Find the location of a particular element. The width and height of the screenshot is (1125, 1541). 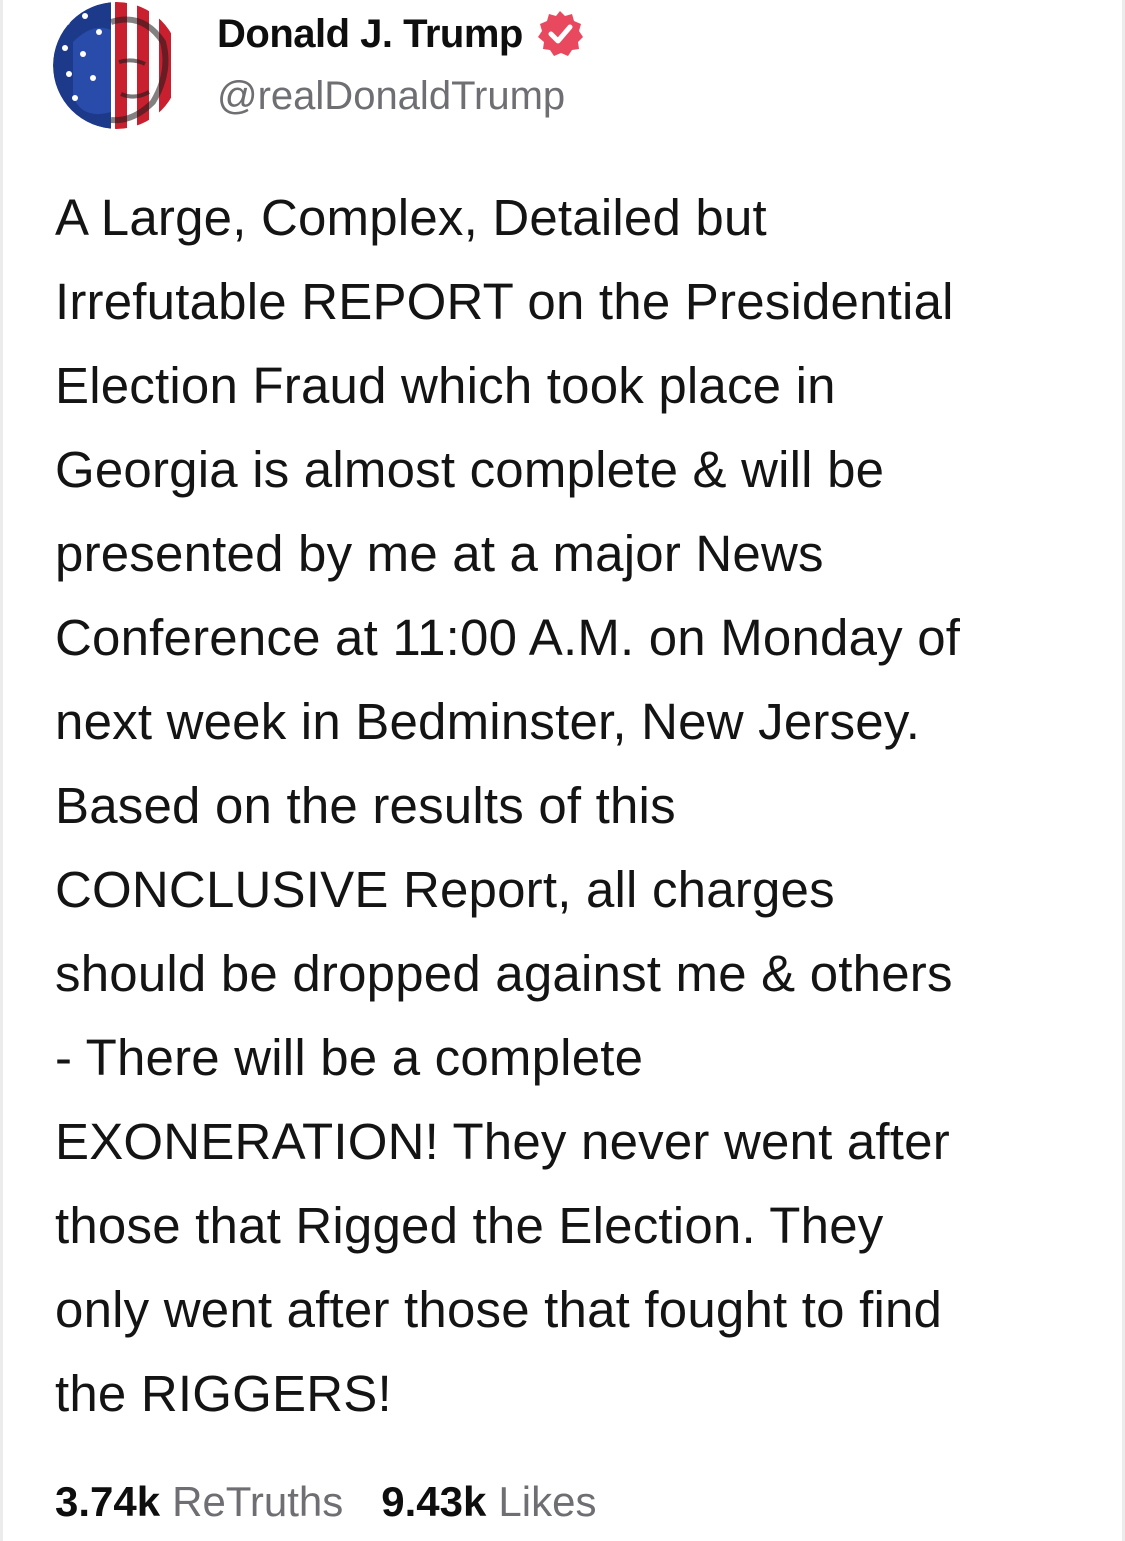

post-text-line: presented by me at a major News is located at coordinates (439, 553).